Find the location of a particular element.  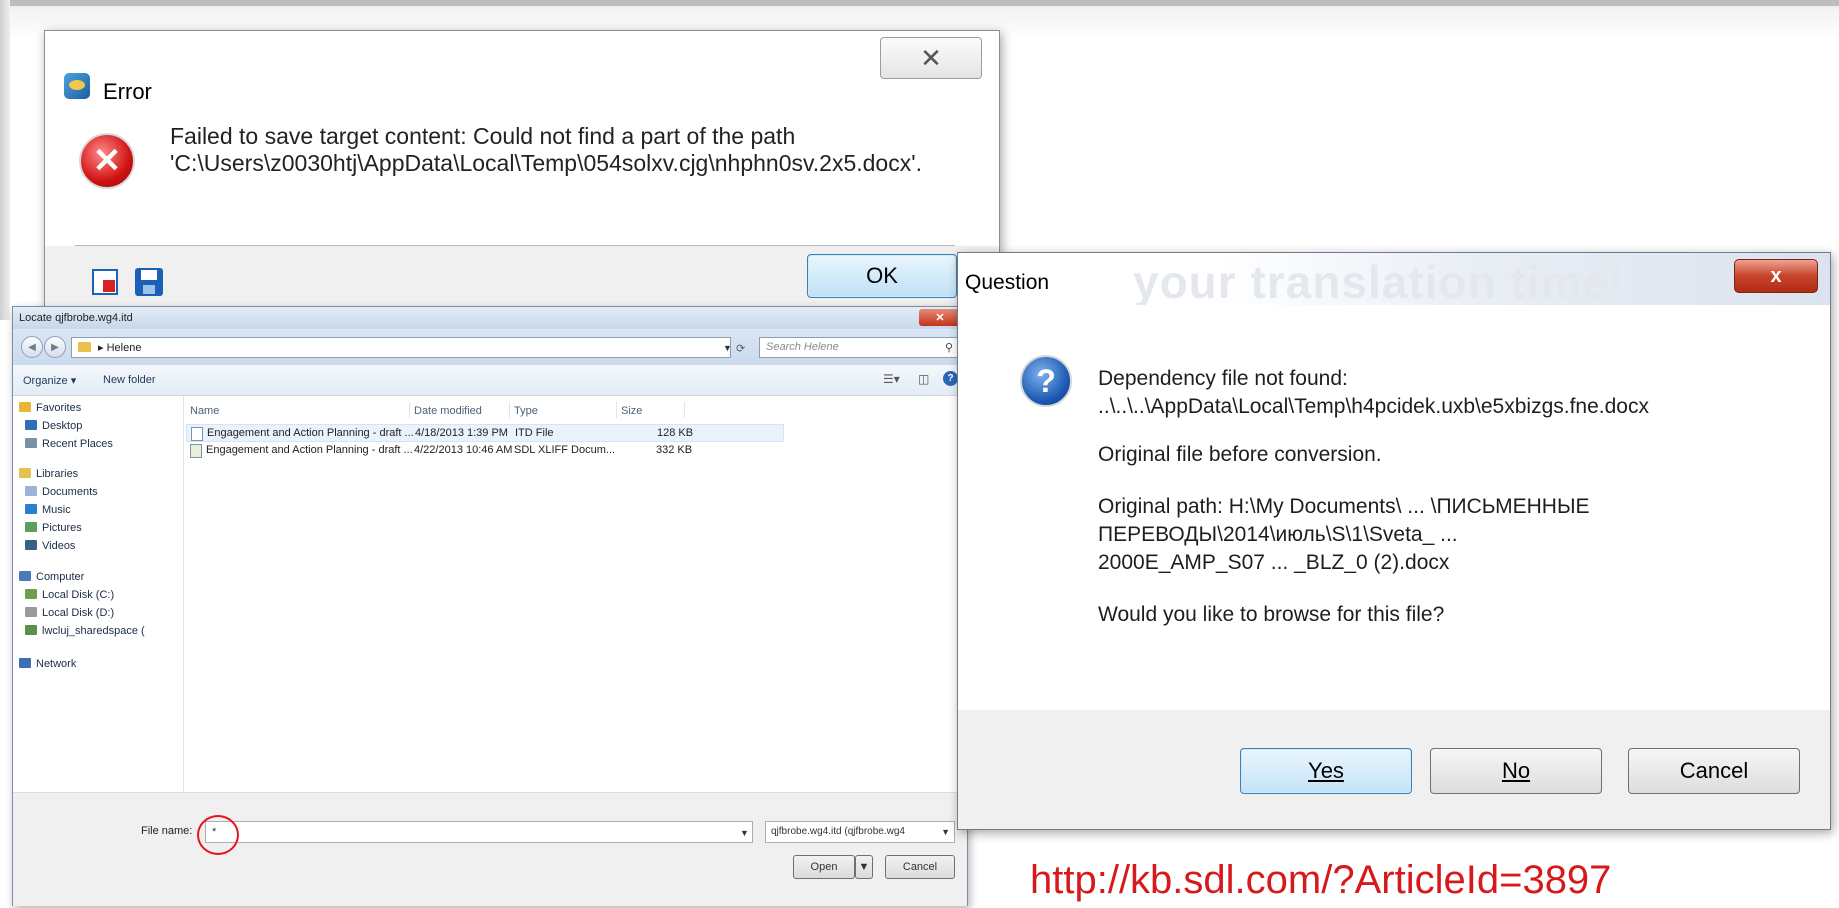

file-dialog-titlebar: Locate qjfbrobe.wg4.itd ✕ is located at coordinates (490, 318).